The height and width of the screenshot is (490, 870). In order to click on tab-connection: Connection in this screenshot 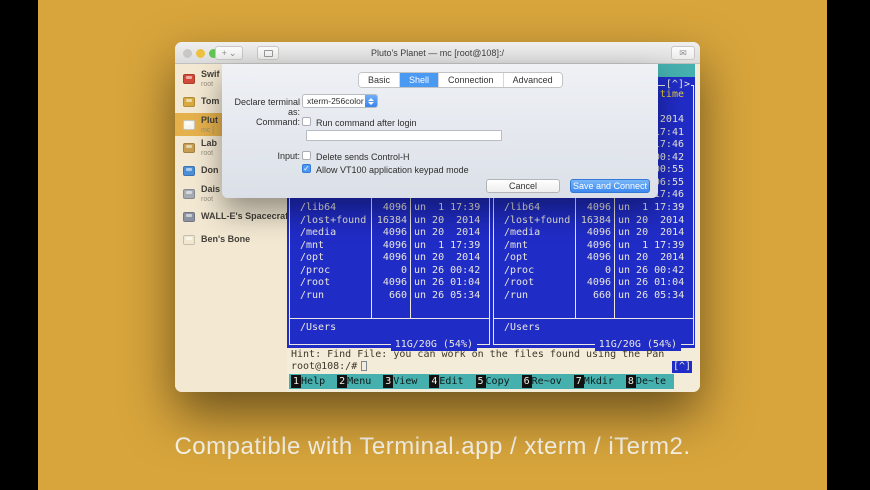, I will do `click(471, 80)`.